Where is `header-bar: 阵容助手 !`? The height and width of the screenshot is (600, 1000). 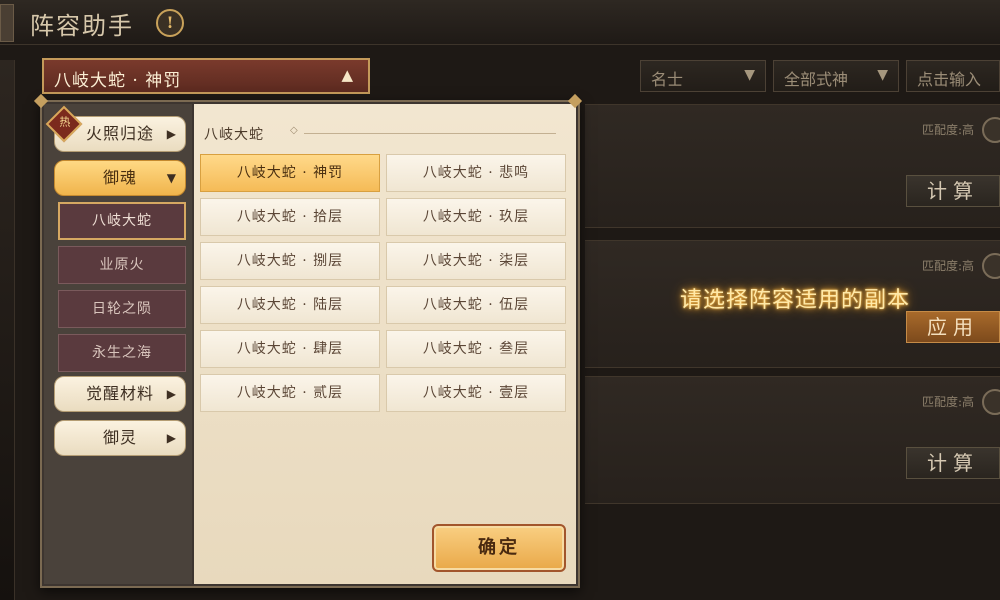
header-bar: 阵容助手 ! is located at coordinates (500, 22).